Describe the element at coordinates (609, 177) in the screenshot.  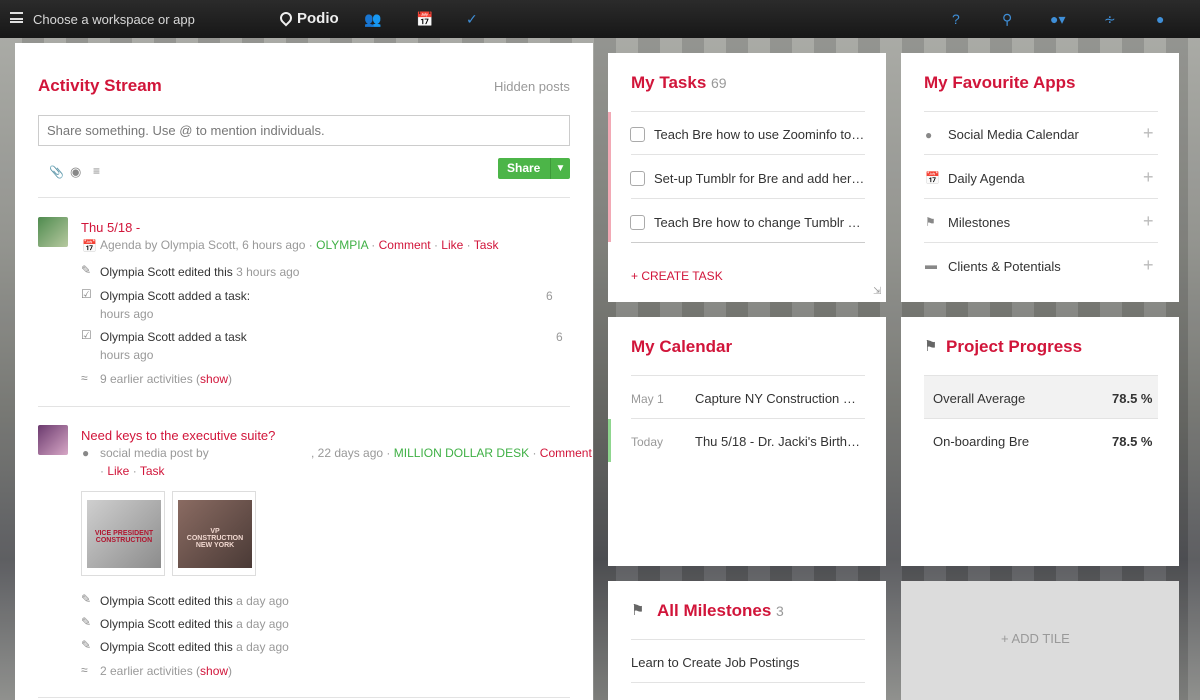
I see `overdue-marker` at that location.